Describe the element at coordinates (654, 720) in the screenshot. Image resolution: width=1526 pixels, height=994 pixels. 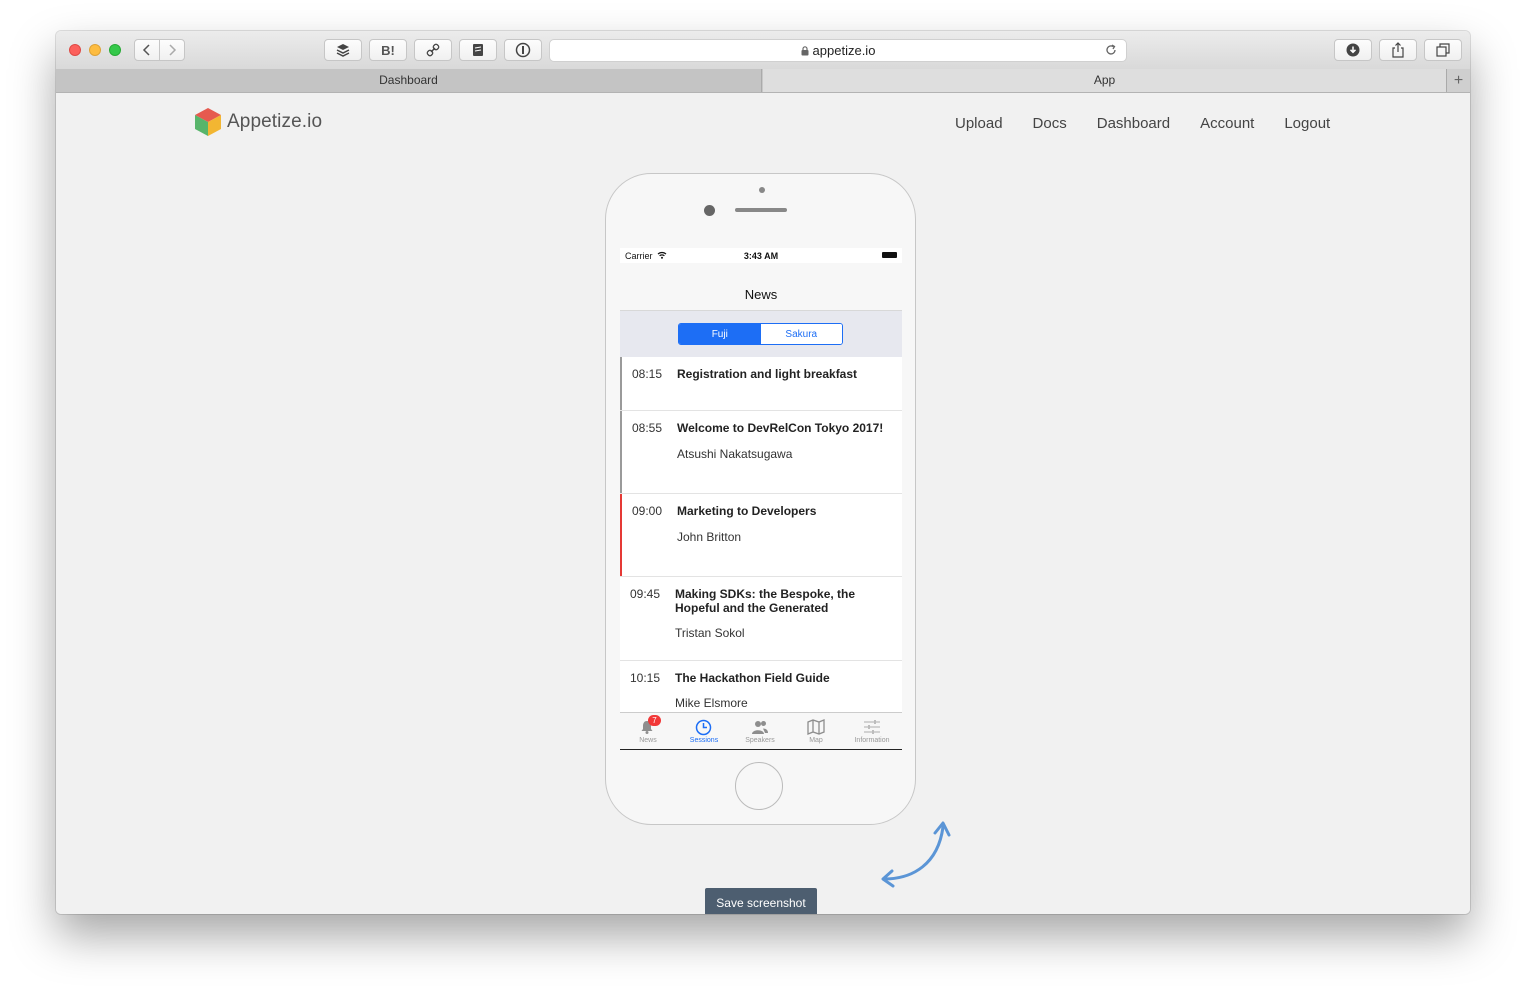
I see `news-badge: 7` at that location.